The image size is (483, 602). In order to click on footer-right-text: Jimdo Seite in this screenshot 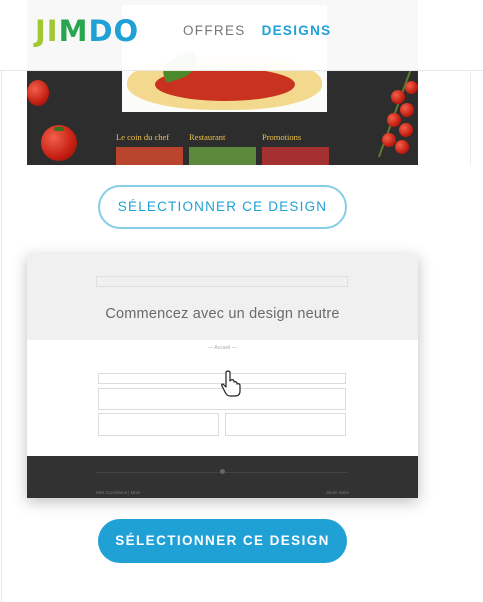, I will do `click(337, 492)`.